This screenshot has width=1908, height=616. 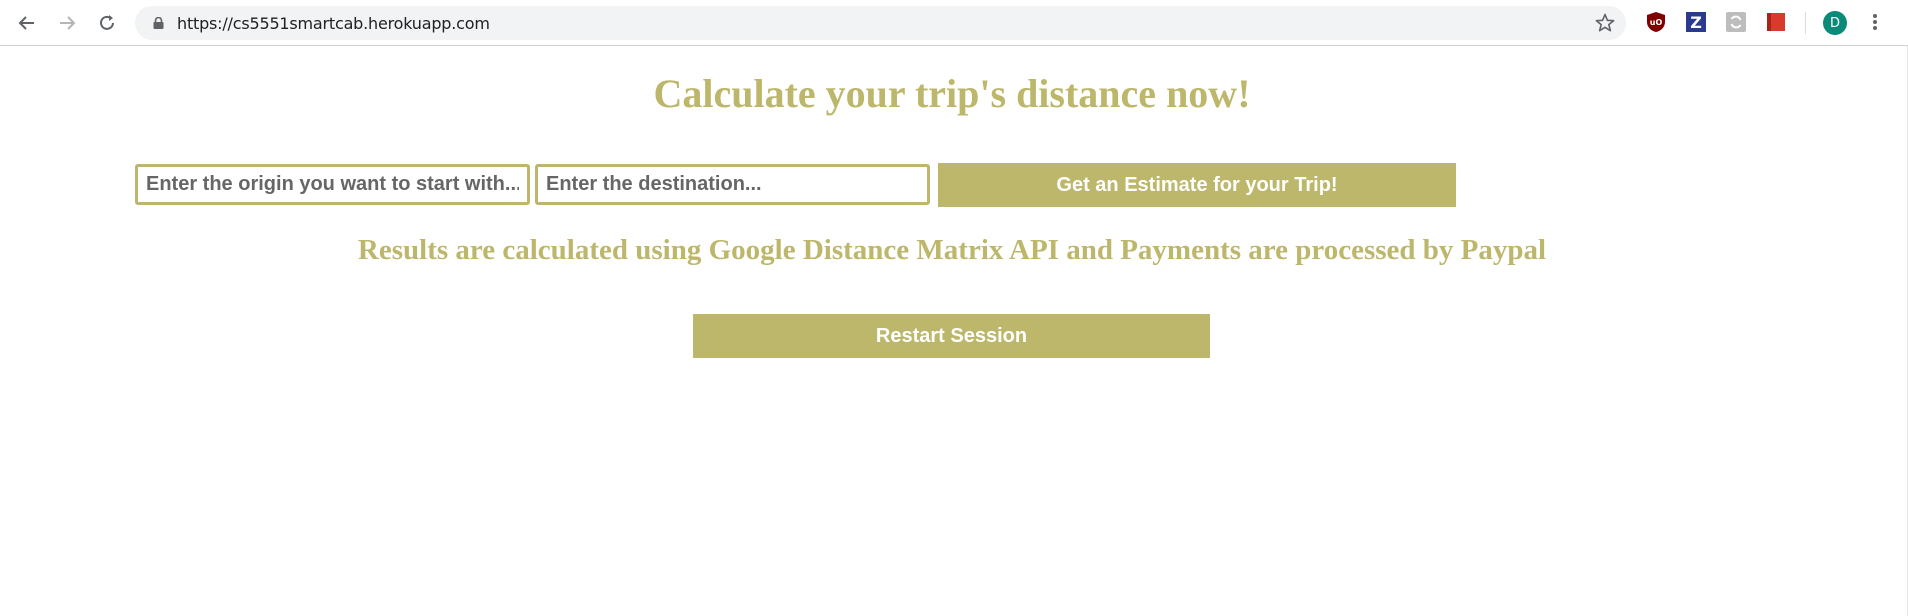 I want to click on destination-input, so click(x=732, y=184).